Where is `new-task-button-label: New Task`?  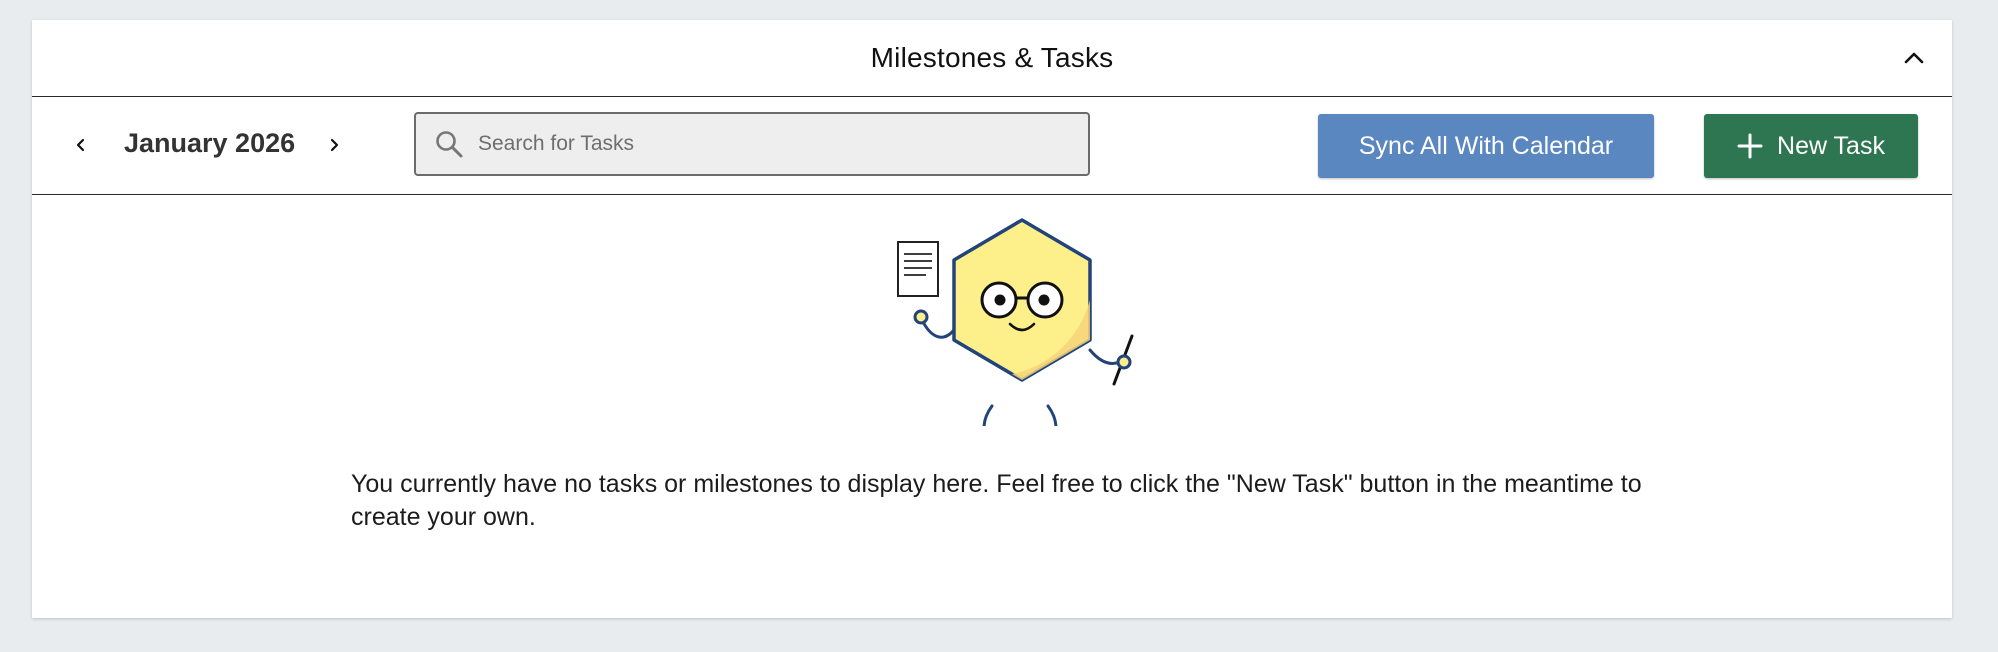 new-task-button-label: New Task is located at coordinates (1831, 145).